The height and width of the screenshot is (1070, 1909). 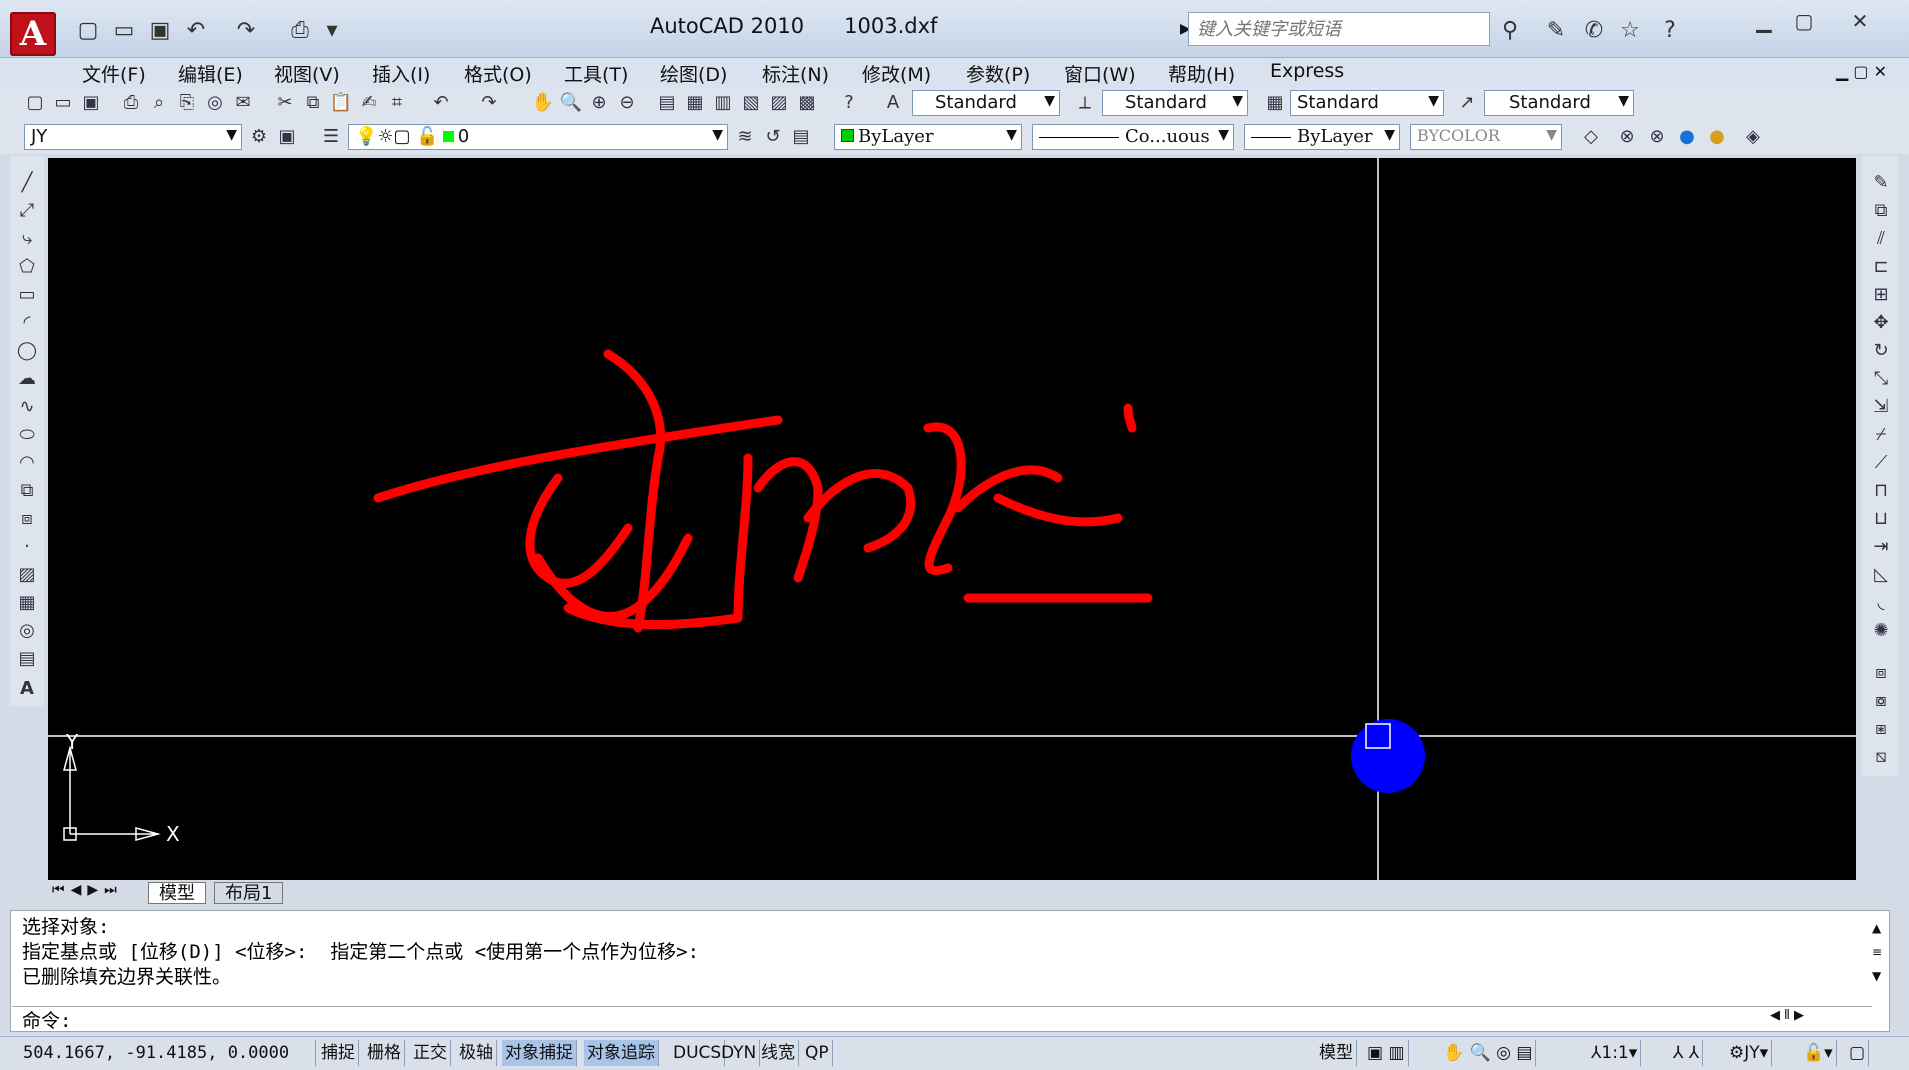 What do you see at coordinates (1201, 73) in the screenshot?
I see `menu-help: 帮助(H)` at bounding box center [1201, 73].